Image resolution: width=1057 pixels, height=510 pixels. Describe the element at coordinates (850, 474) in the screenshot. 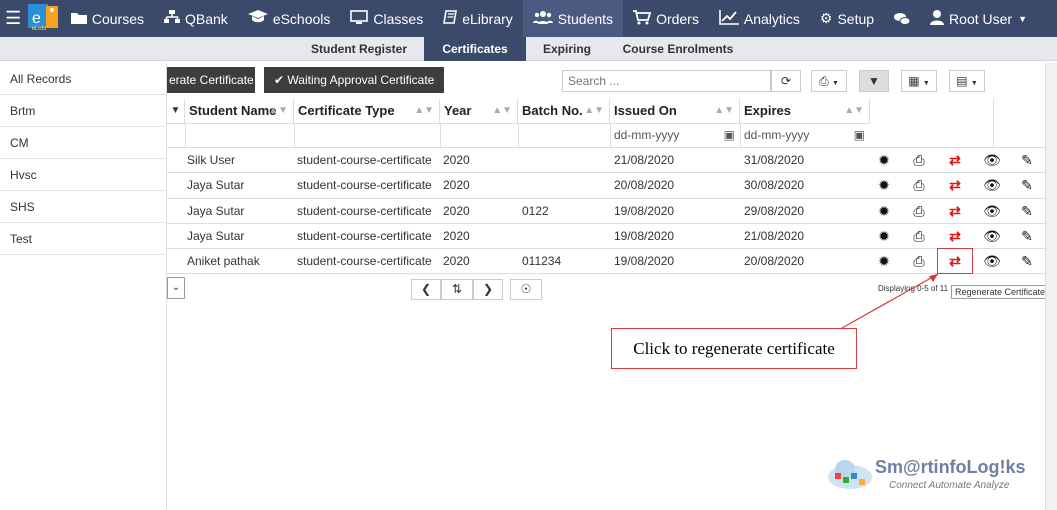

I see `cloud-logo-icon` at that location.